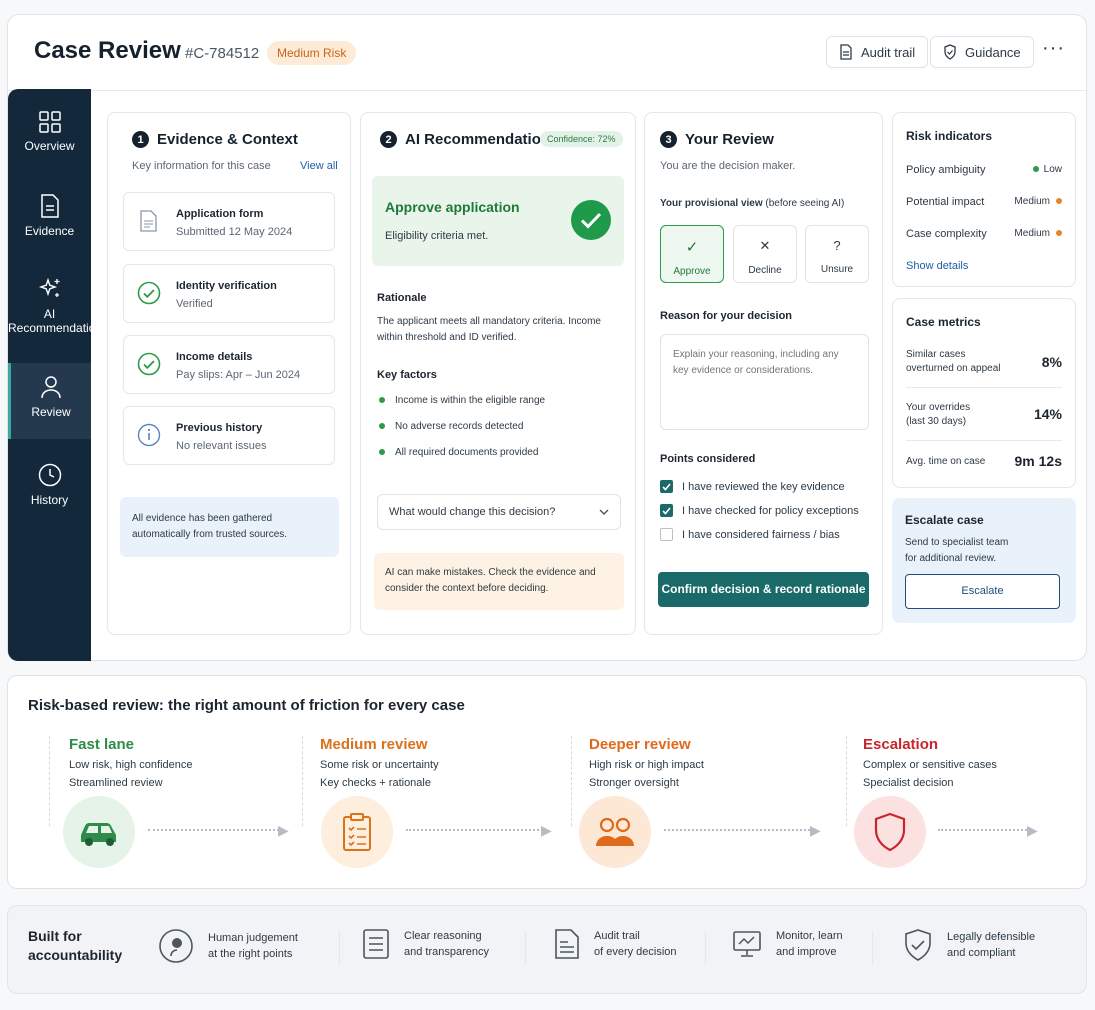  I want to click on evidence-item-sub: Verified, so click(194, 304).